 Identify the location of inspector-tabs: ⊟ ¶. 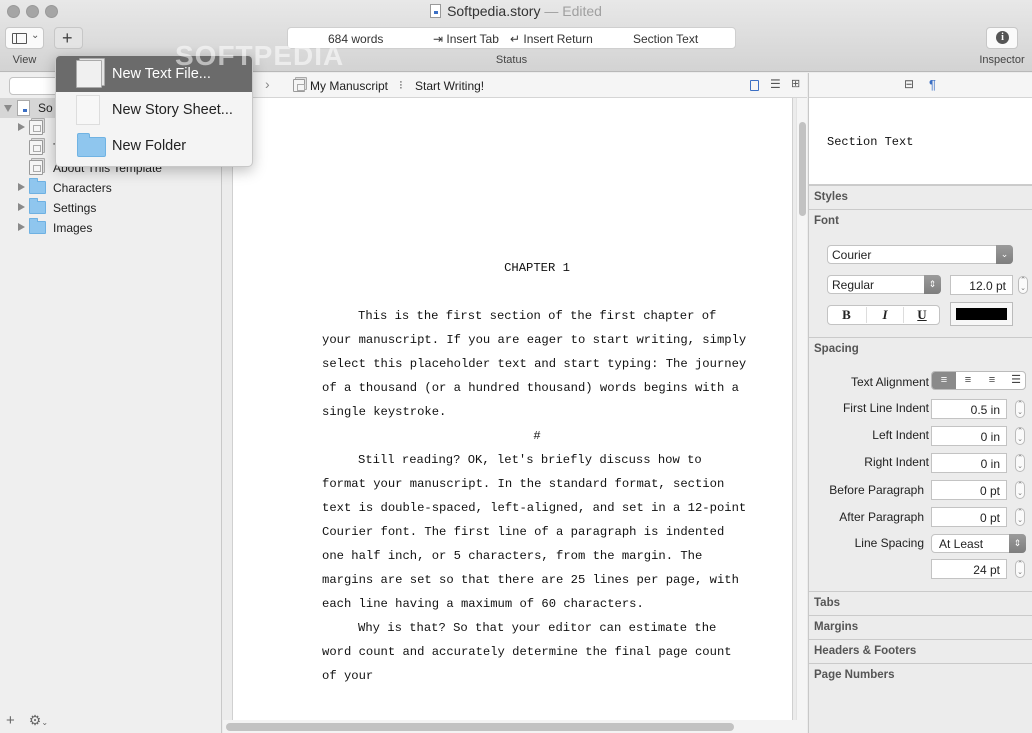
(920, 85).